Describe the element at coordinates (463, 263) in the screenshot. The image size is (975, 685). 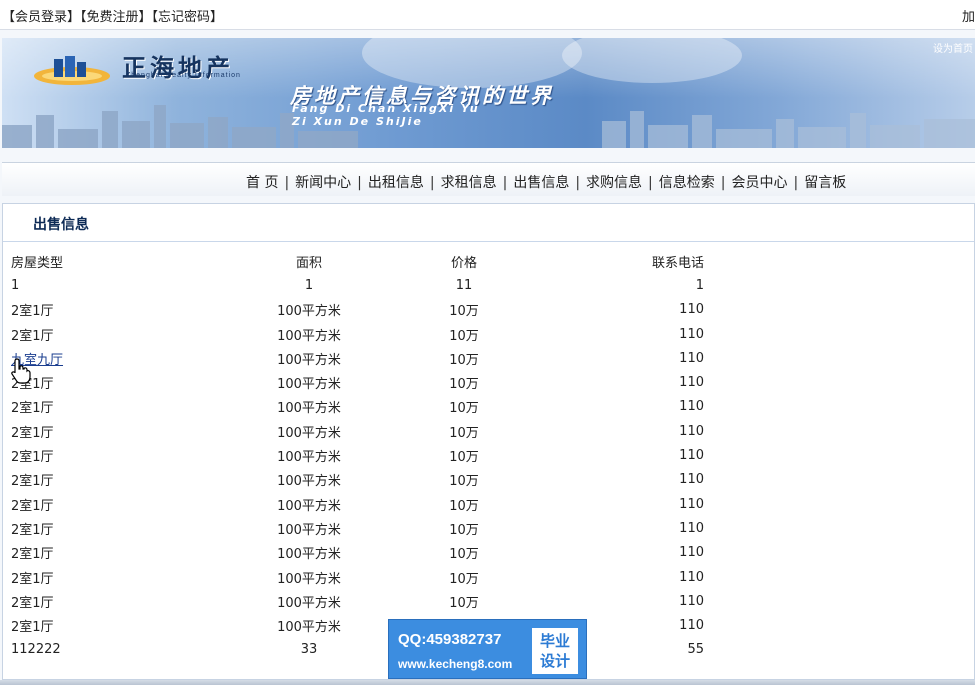
I see `column-header-price: 价格` at that location.